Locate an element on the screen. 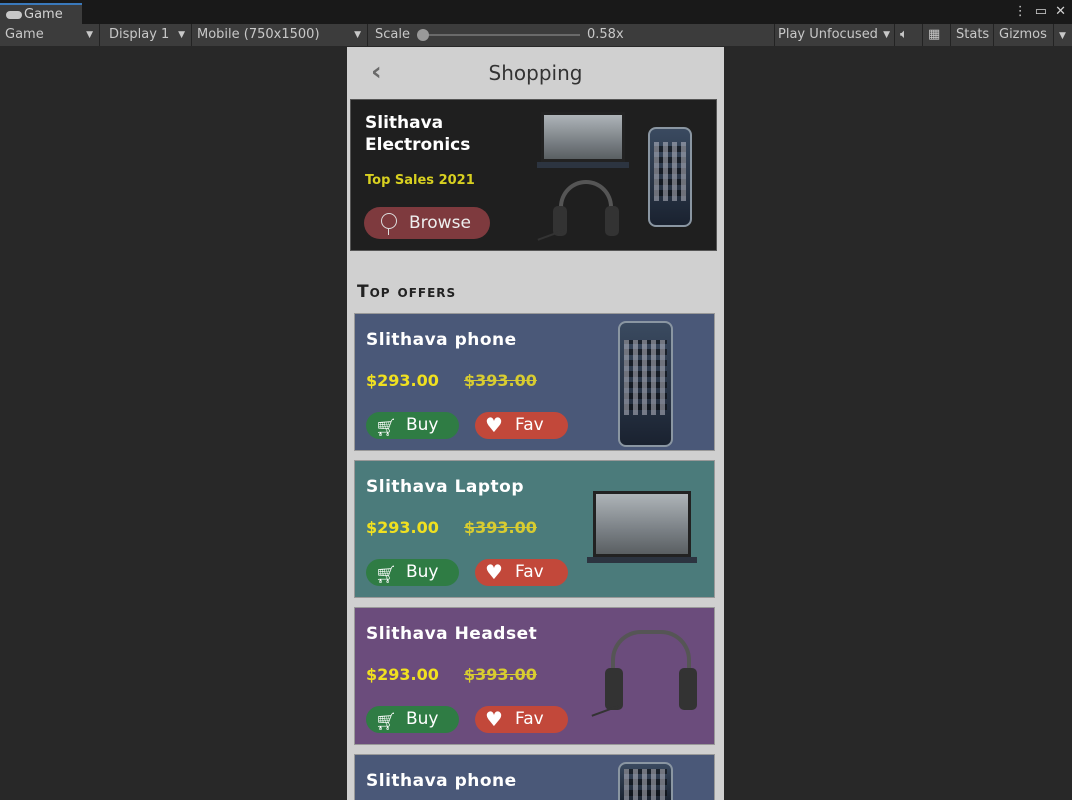  gizmos-button: Gizmos is located at coordinates (1024, 35).